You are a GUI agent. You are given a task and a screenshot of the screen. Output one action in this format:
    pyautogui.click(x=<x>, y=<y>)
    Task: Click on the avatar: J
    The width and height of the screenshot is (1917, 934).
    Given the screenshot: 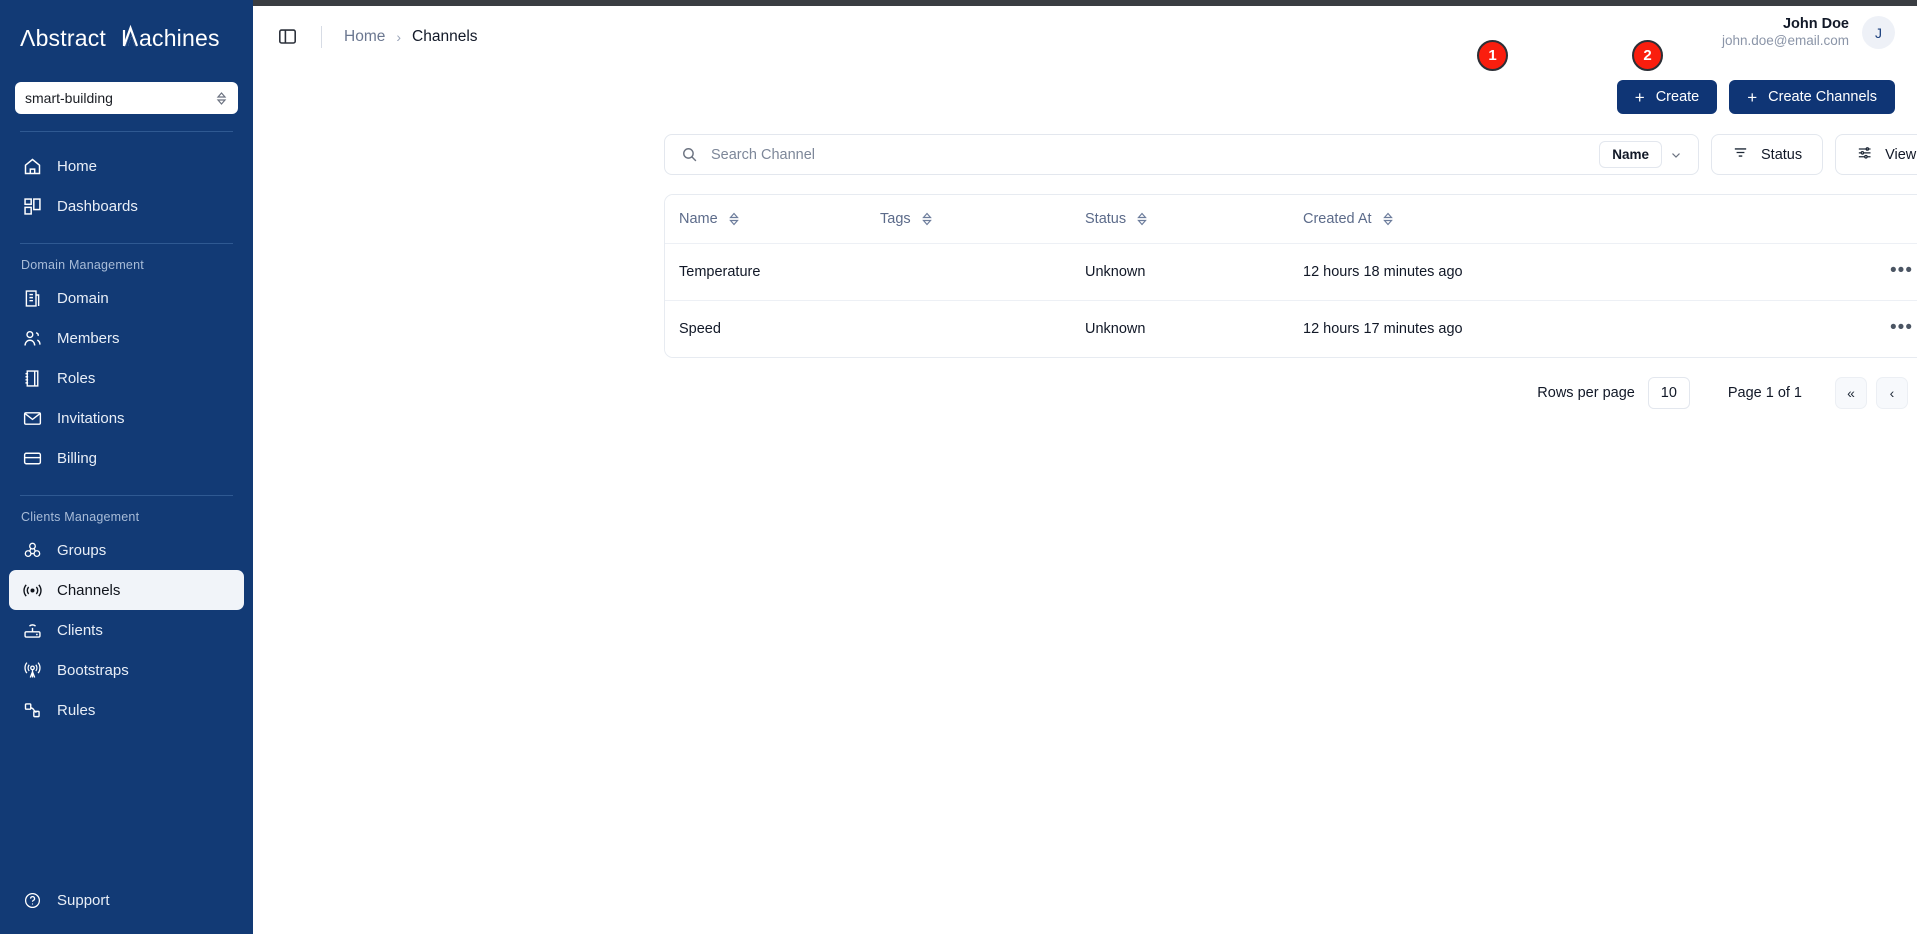 What is the action you would take?
    pyautogui.click(x=1878, y=32)
    